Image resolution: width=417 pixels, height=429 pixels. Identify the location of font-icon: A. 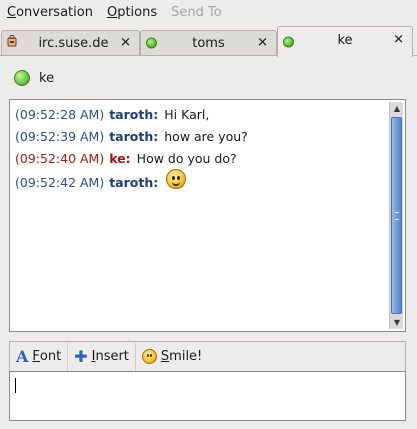
(22, 356).